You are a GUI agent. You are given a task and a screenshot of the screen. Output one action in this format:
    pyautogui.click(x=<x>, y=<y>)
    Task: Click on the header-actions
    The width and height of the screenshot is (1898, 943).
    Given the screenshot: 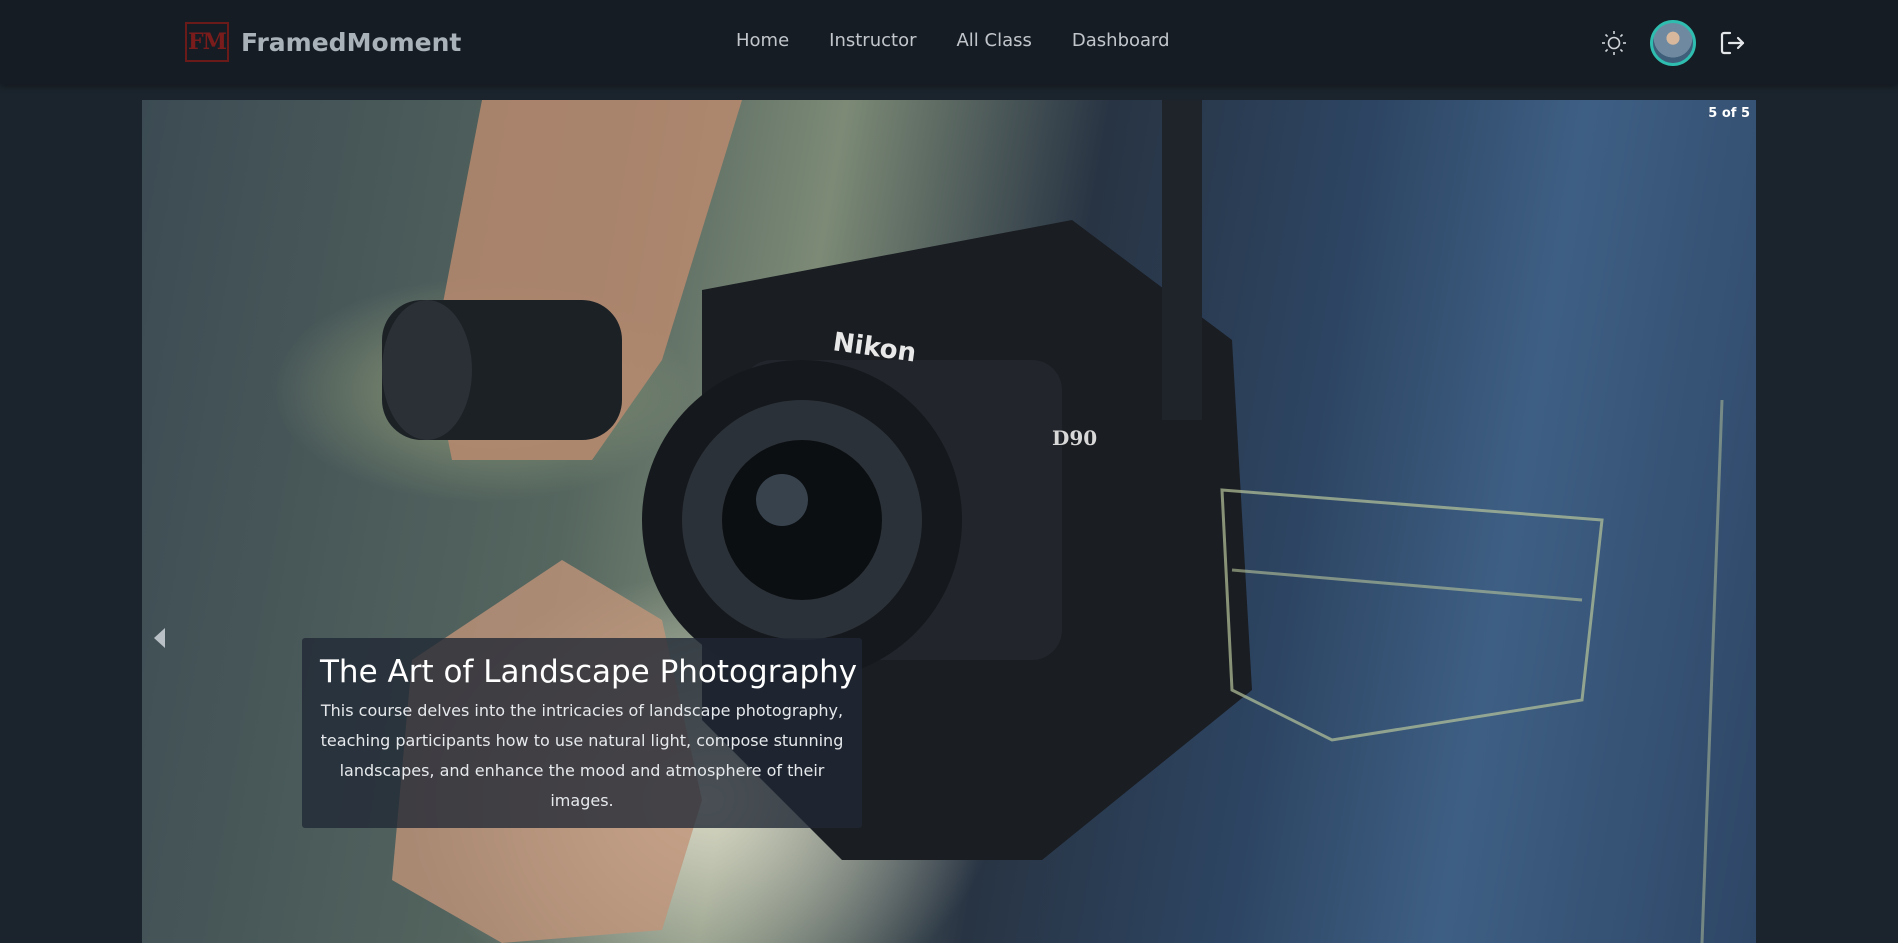 What is the action you would take?
    pyautogui.click(x=1673, y=43)
    